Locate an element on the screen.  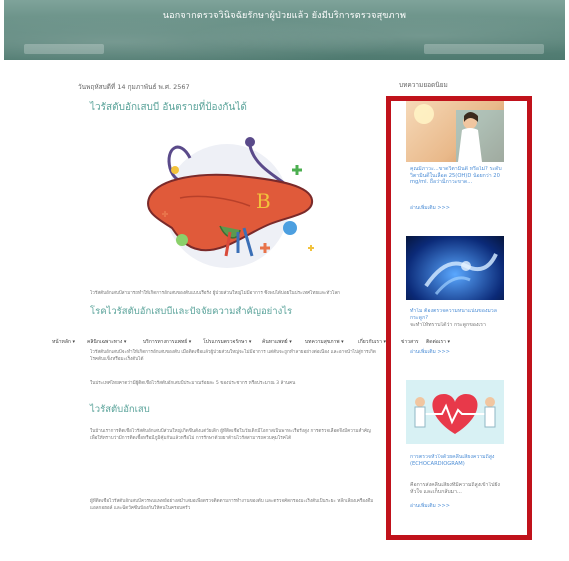
liver-illustration: B is located at coordinates (230, 202).